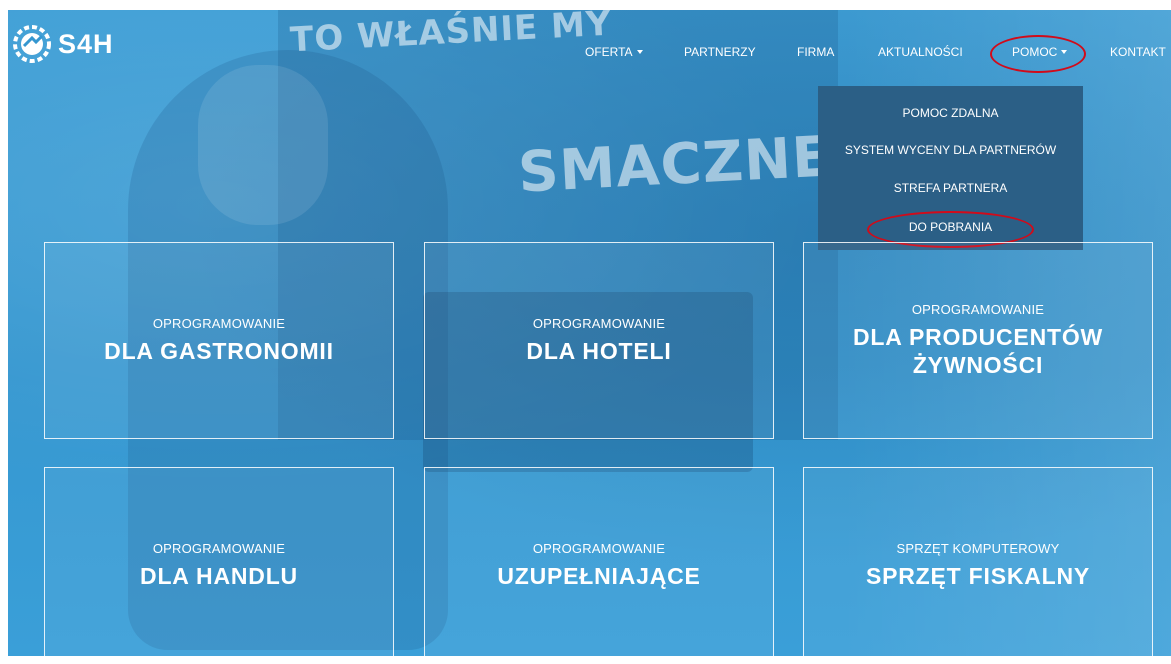 The height and width of the screenshot is (664, 1171). I want to click on logo-text: S4H, so click(86, 43).